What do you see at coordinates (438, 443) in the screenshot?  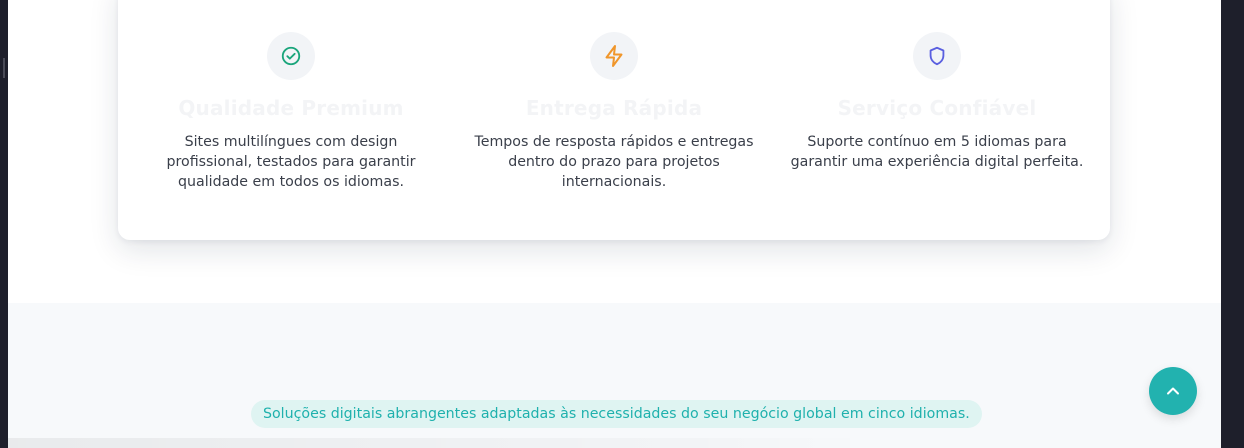 I see `bottom-edge-shadow` at bounding box center [438, 443].